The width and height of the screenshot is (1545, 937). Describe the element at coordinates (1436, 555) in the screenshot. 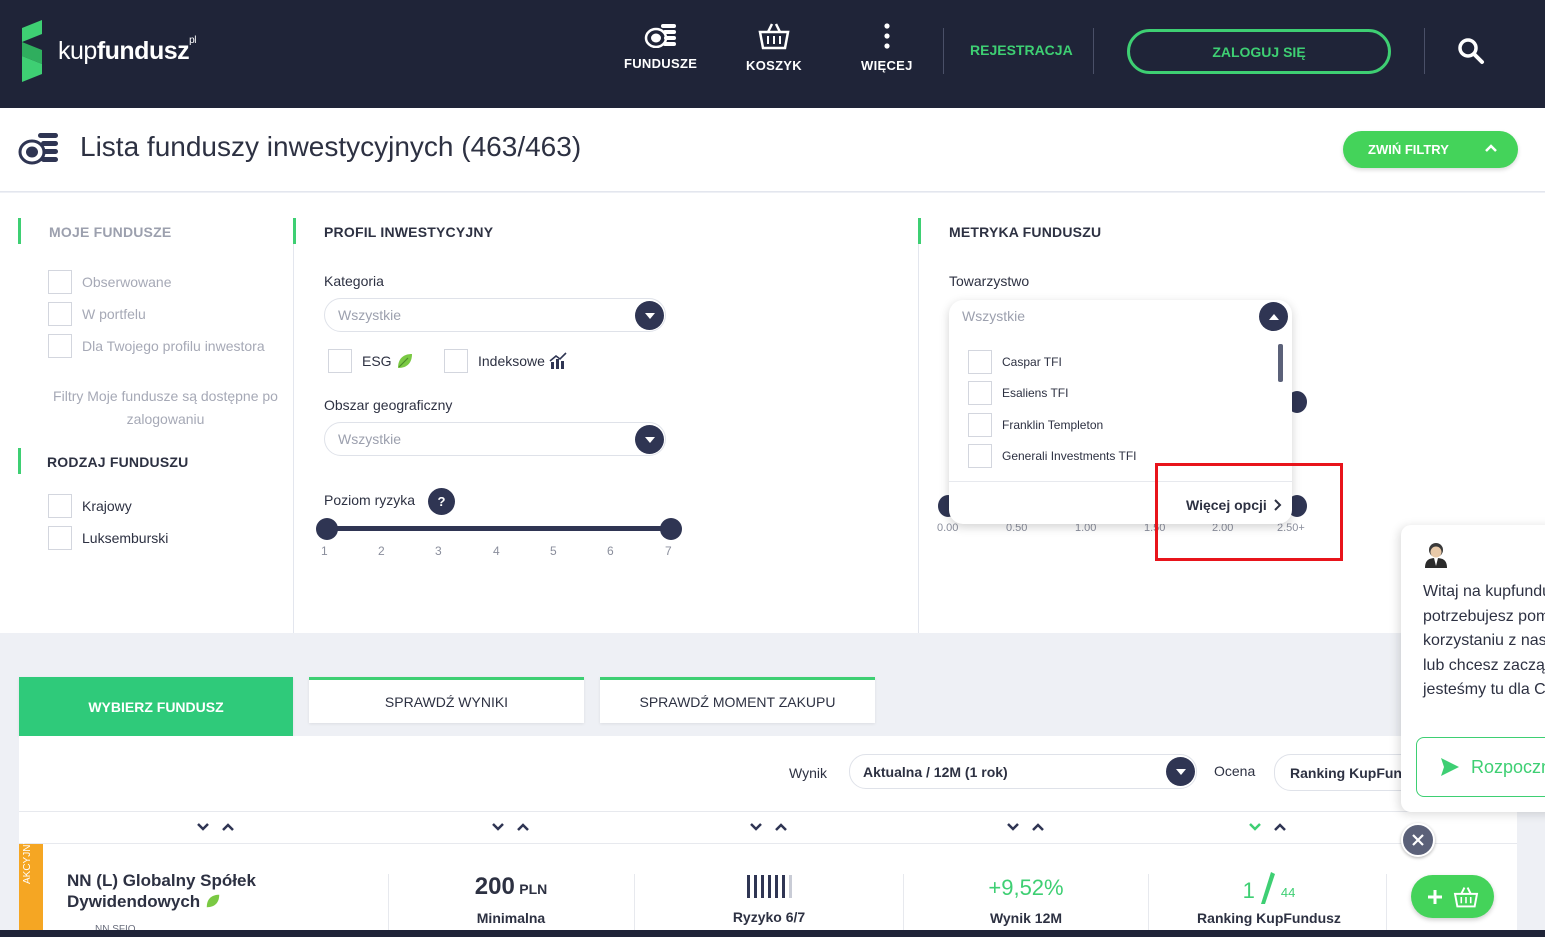

I see `avatar` at that location.